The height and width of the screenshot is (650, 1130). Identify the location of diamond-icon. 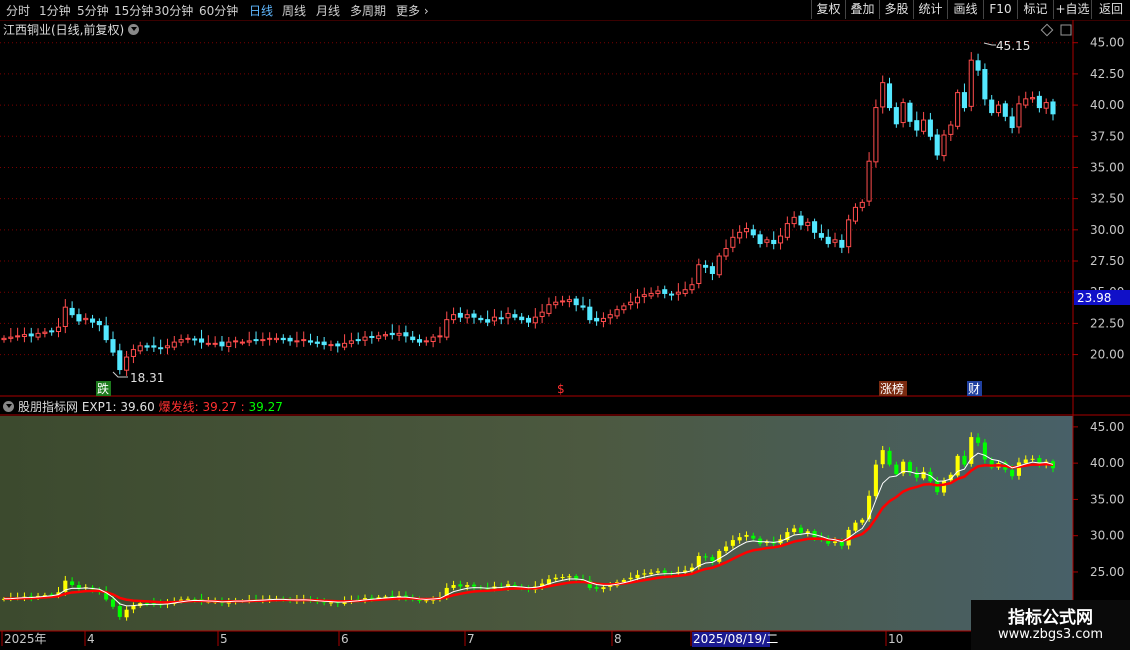
(1047, 30).